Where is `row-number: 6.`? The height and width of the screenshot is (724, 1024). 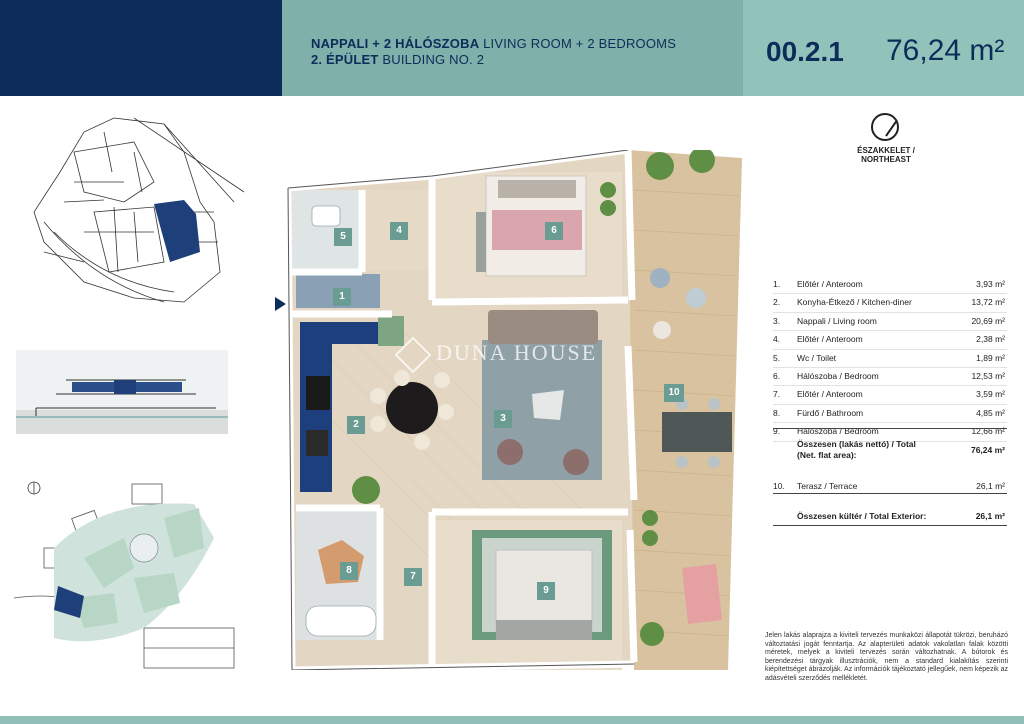 row-number: 6. is located at coordinates (777, 375).